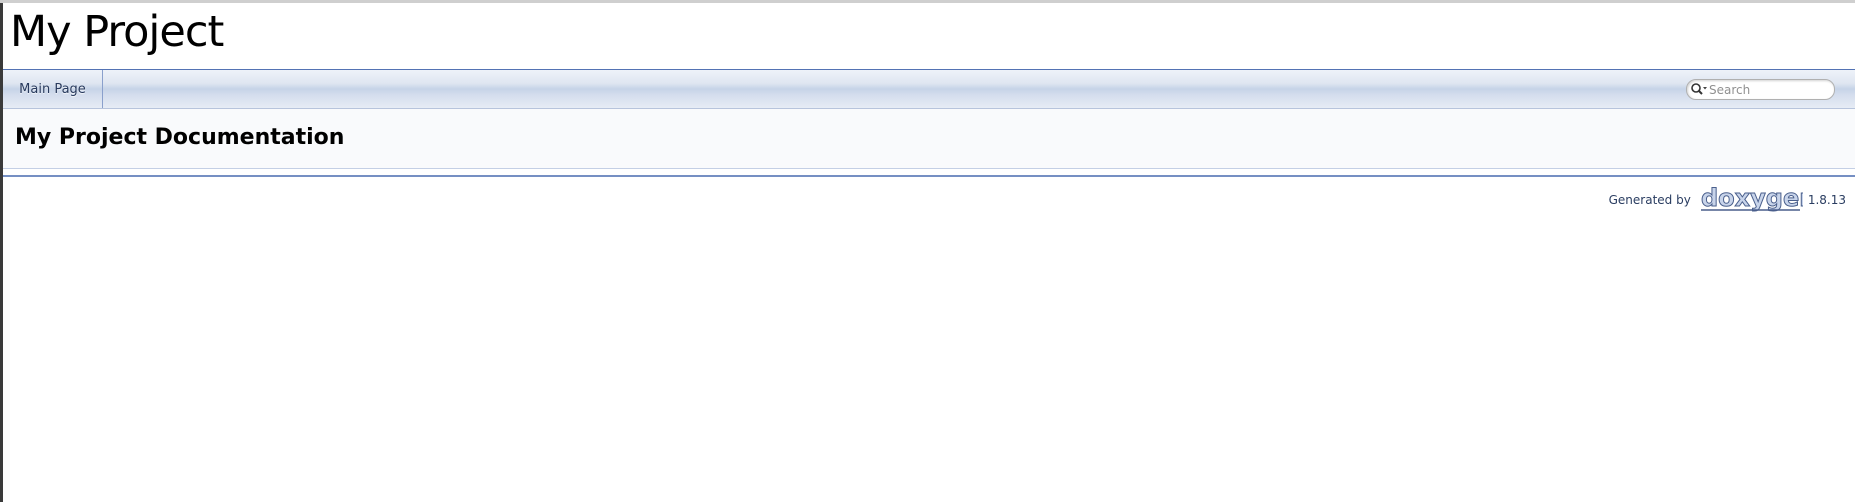 This screenshot has height=502, width=1855. What do you see at coordinates (53, 89) in the screenshot?
I see `nav-item-main-page: Main Page` at bounding box center [53, 89].